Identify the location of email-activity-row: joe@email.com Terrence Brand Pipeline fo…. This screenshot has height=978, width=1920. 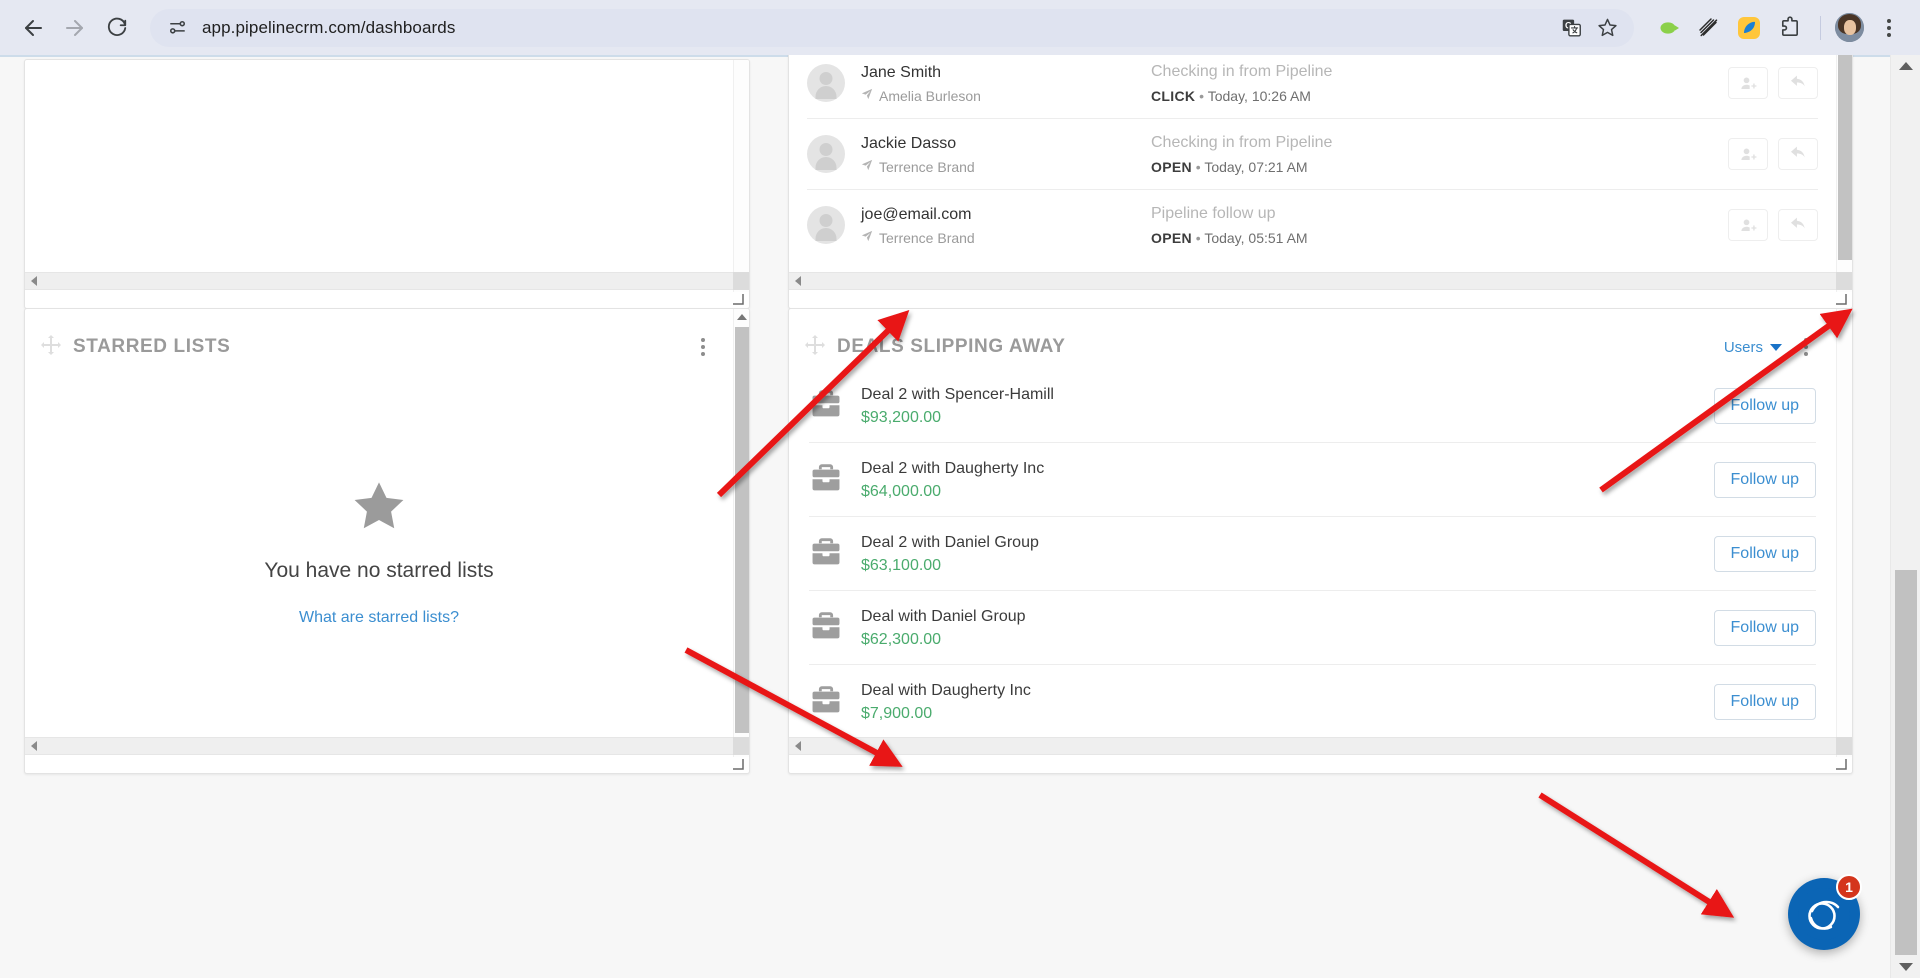
(1312, 225).